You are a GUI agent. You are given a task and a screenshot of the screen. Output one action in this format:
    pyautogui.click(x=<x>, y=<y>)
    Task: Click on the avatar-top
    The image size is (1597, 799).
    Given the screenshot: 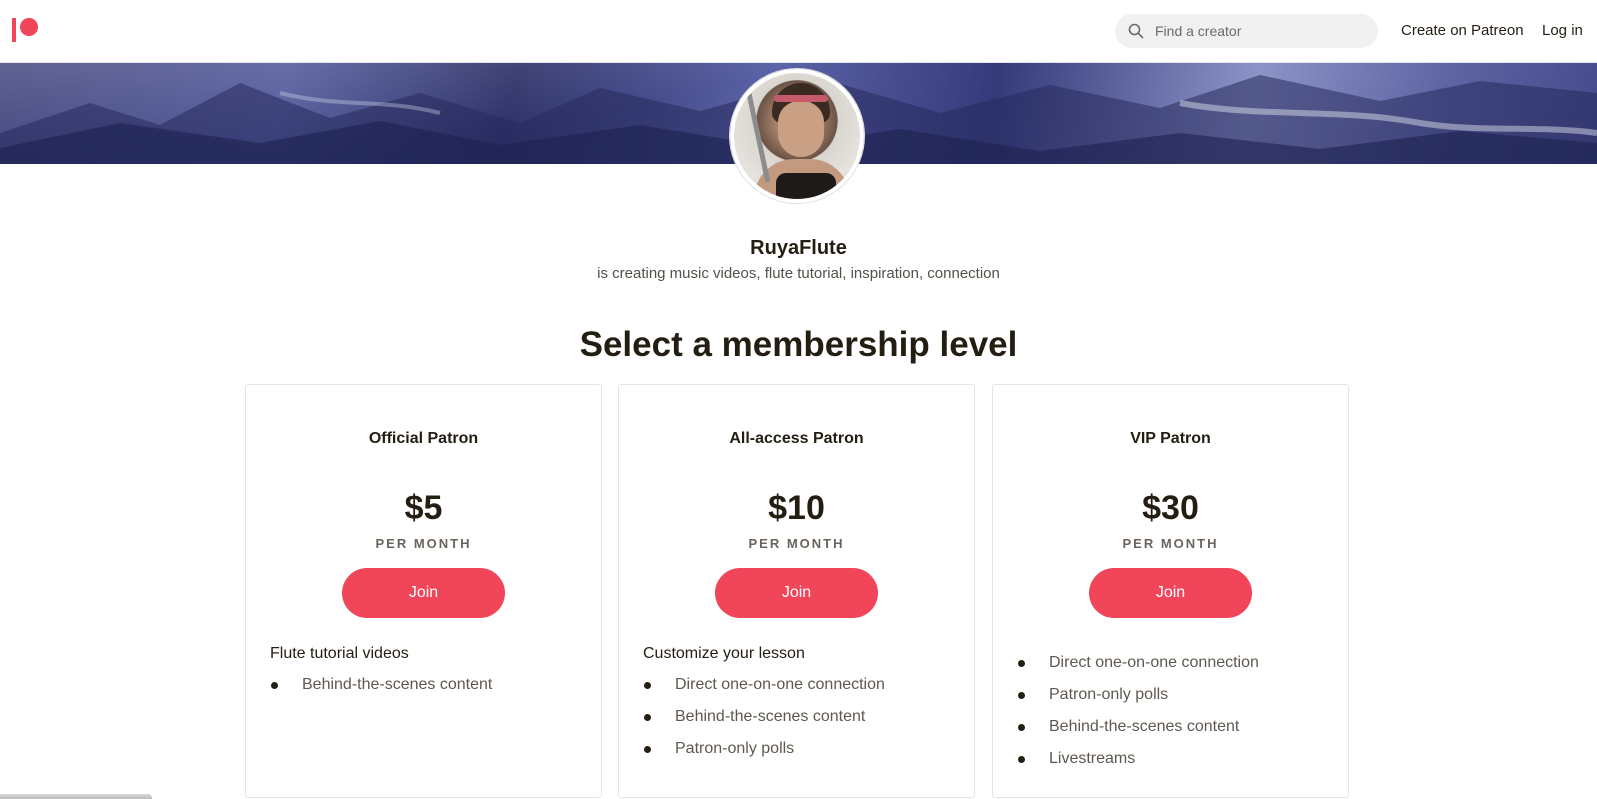 What is the action you would take?
    pyautogui.click(x=806, y=186)
    